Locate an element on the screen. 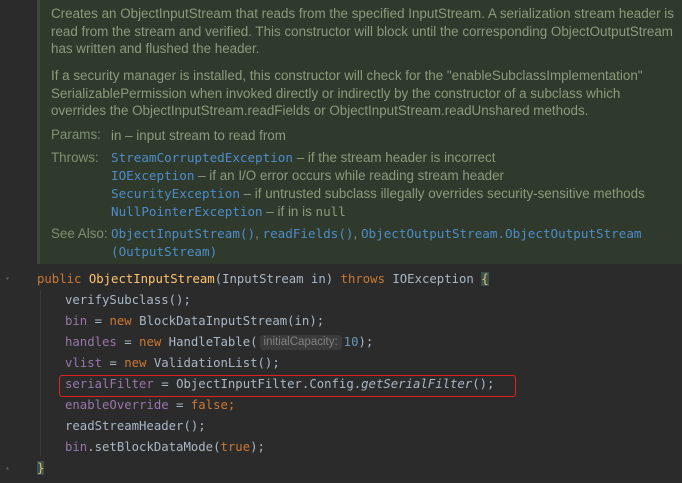 Image resolution: width=682 pixels, height=483 pixels. statement: verifySubclass(); is located at coordinates (128, 300).